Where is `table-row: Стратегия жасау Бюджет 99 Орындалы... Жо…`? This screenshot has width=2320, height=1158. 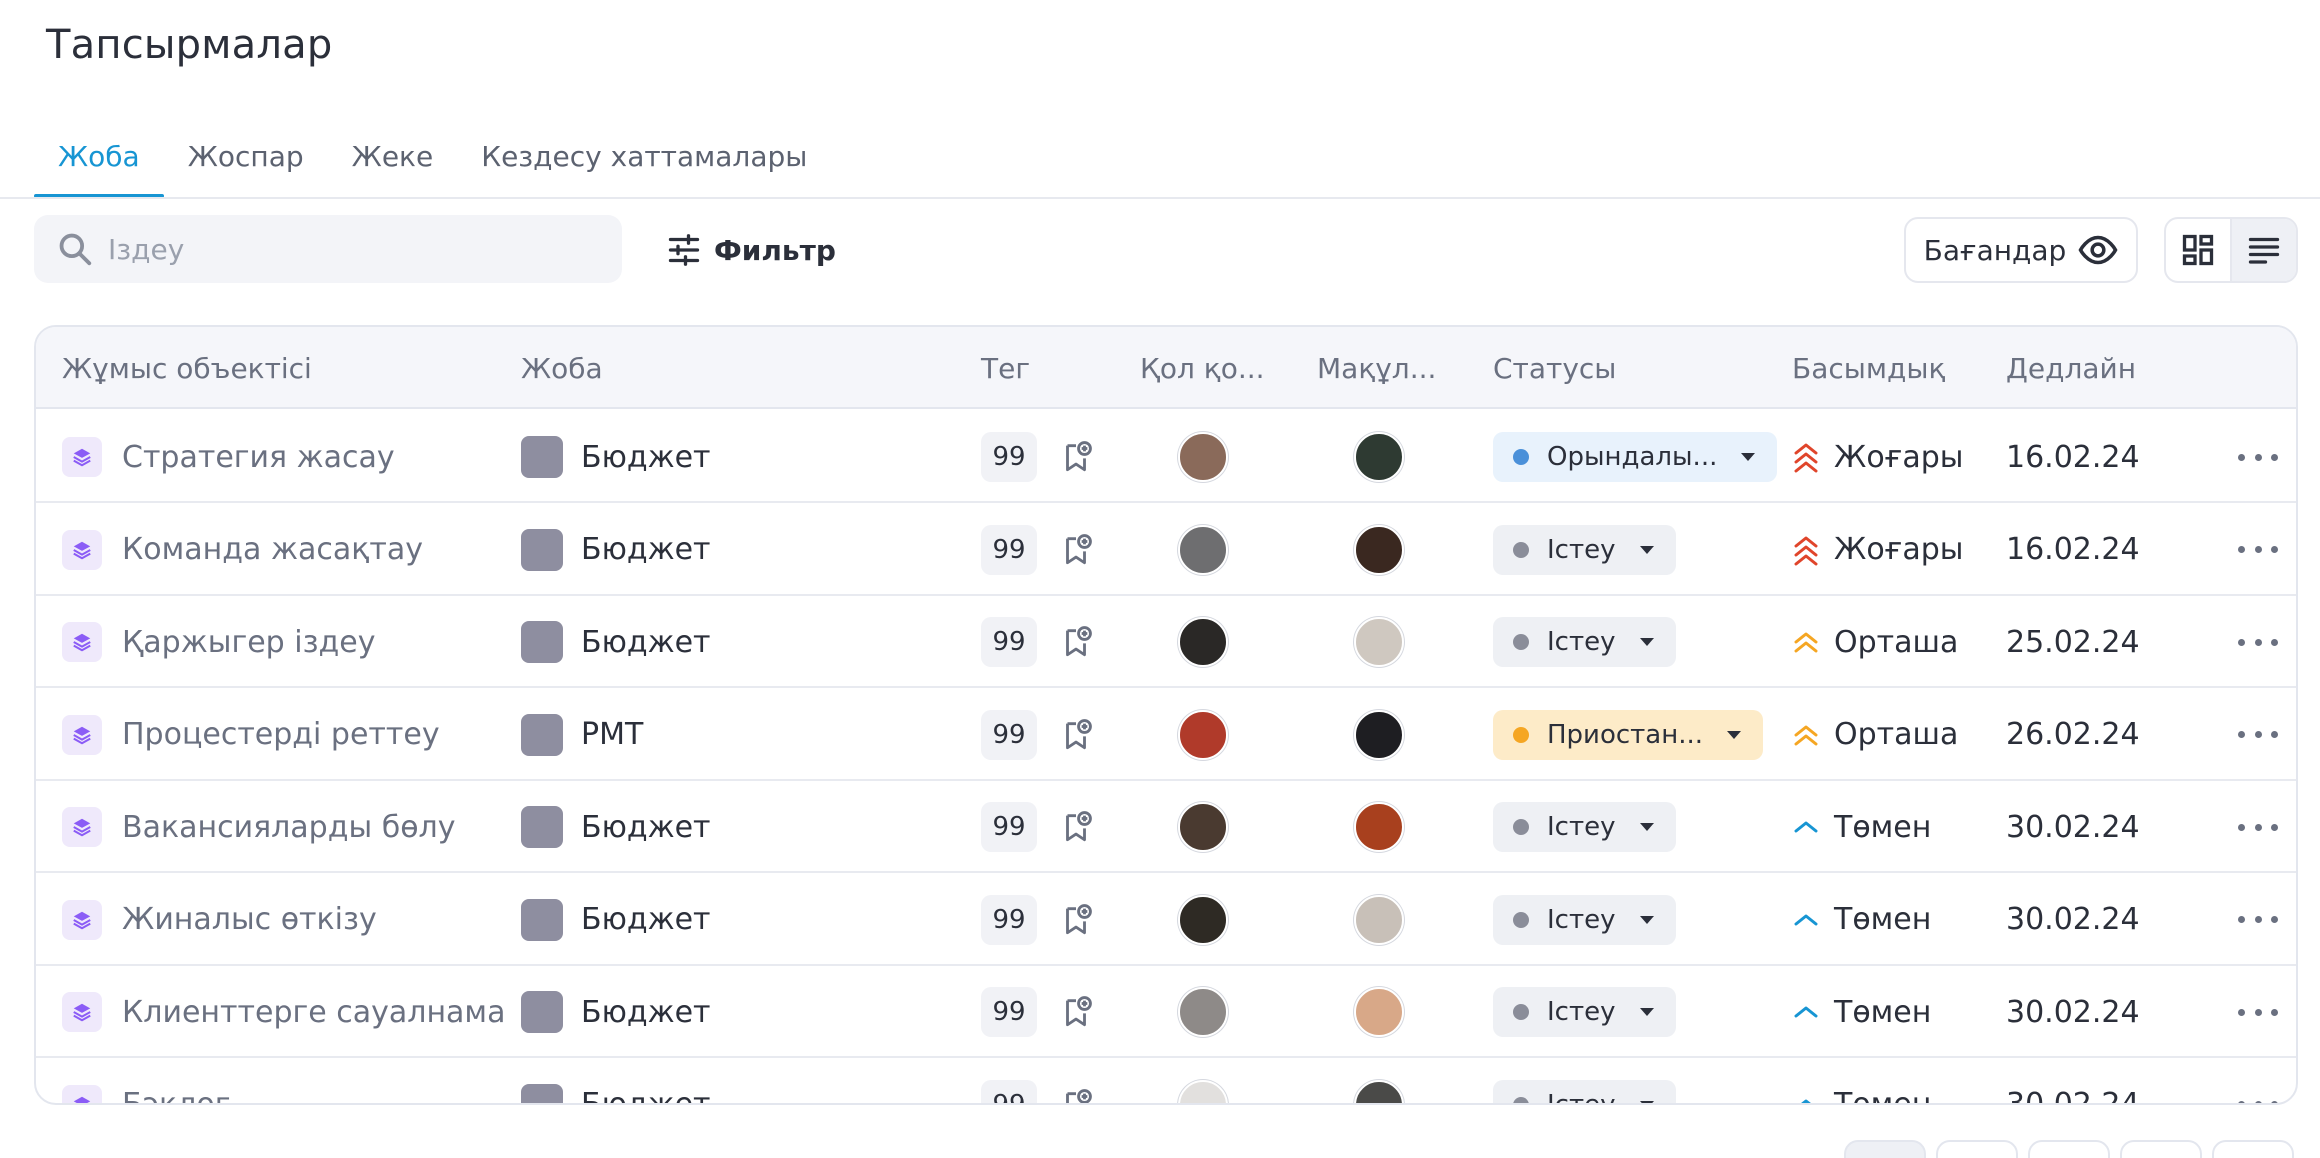 table-row: Стратегия жасау Бюджет 99 Орындалы... Жо… is located at coordinates (1166, 457).